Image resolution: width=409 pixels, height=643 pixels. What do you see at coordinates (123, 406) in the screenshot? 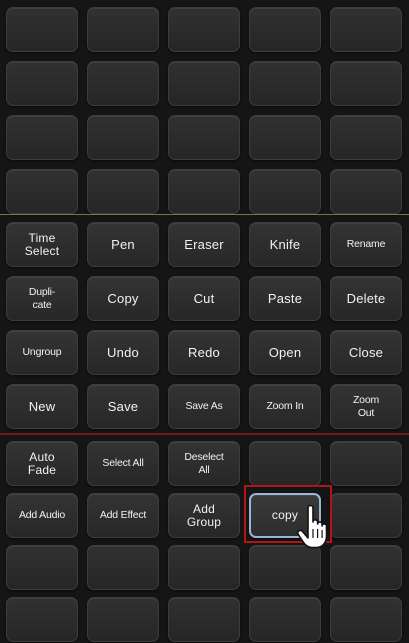
I see `save-button: Save` at bounding box center [123, 406].